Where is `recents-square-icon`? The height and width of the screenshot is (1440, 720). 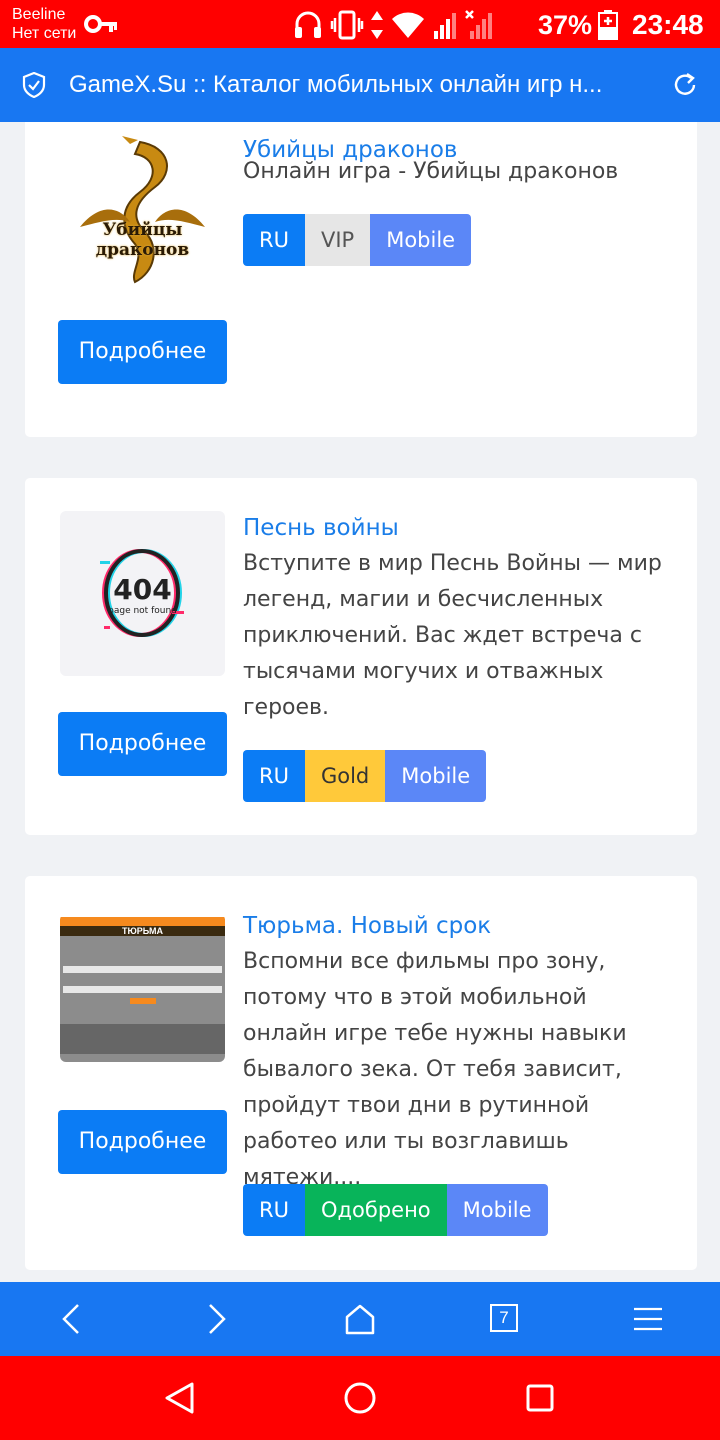
recents-square-icon is located at coordinates (540, 1398).